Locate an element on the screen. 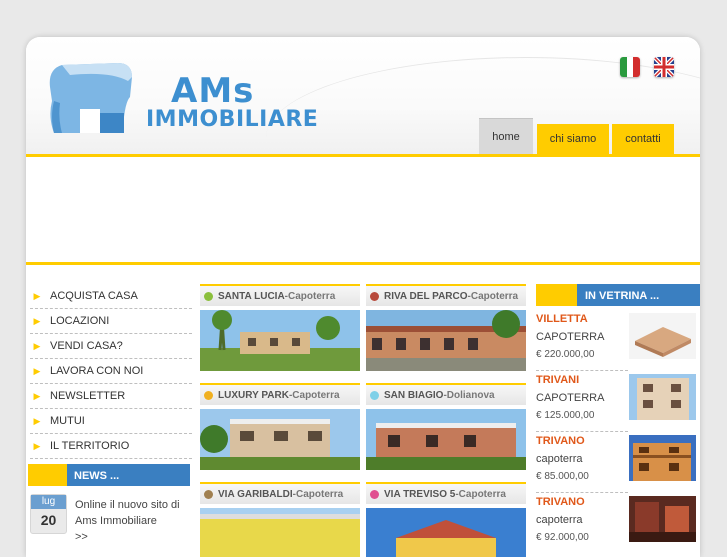  property-card-via-treviso-5: VIA TREVISO 5 - Capoterra is located at coordinates (446, 519).